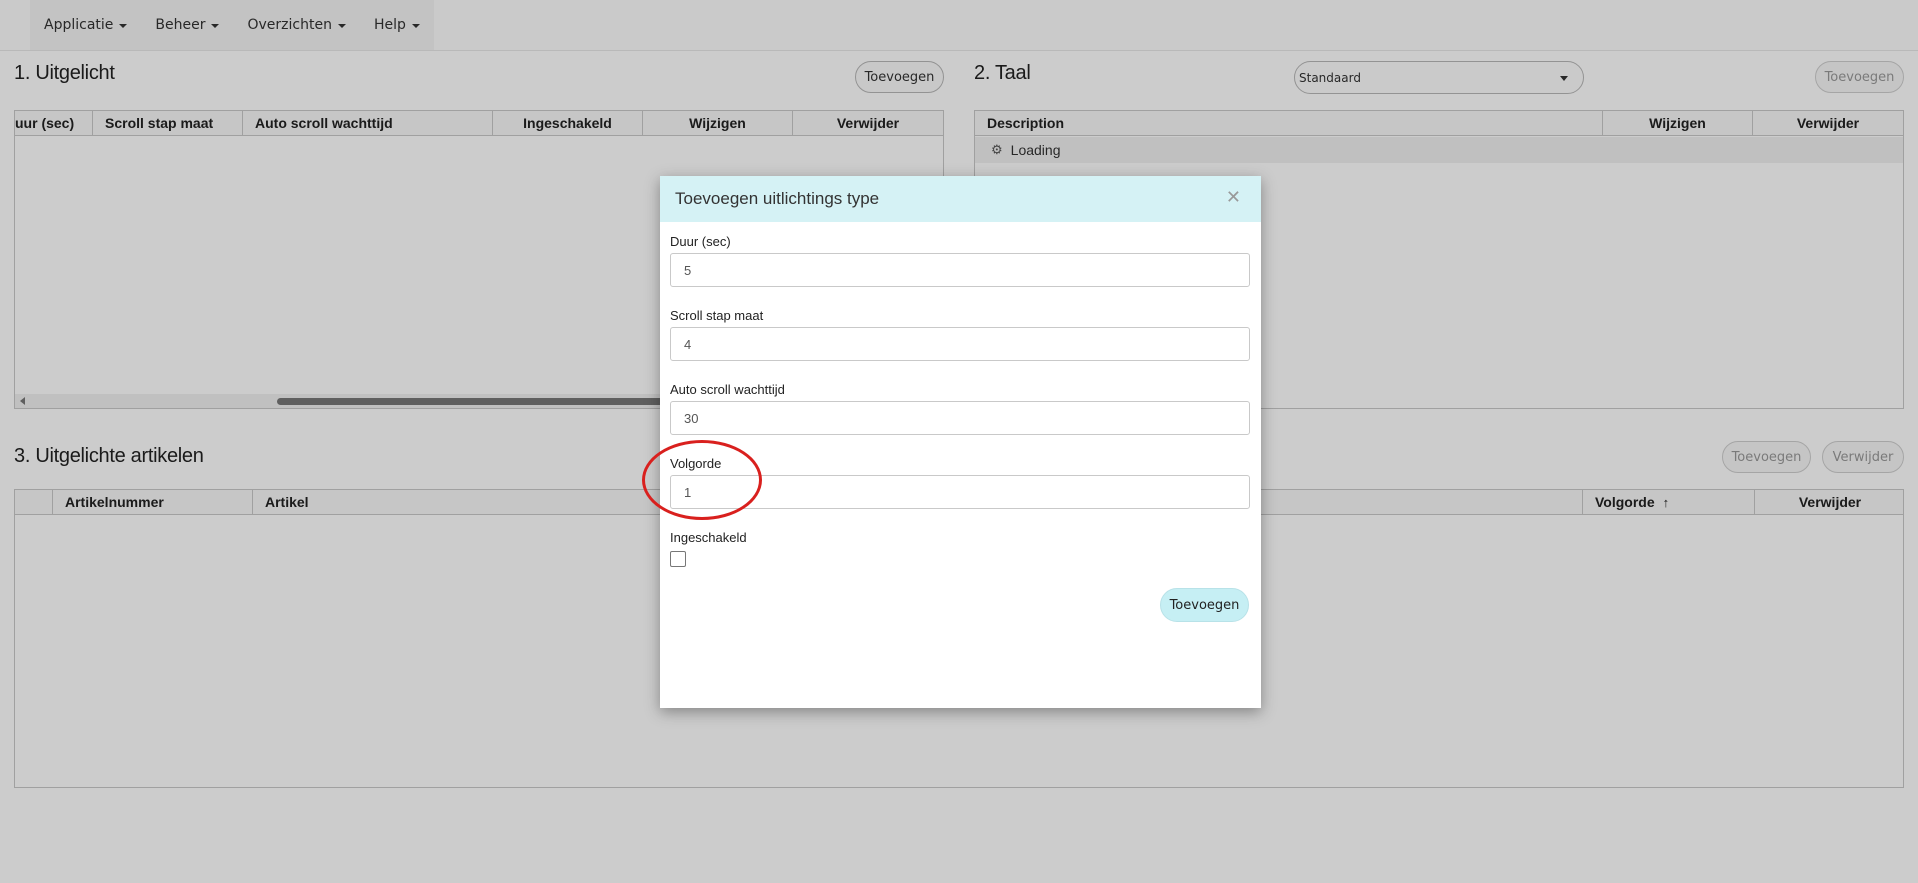 The width and height of the screenshot is (1918, 883). I want to click on field-scroll-stap: Scroll stap maat, so click(960, 334).